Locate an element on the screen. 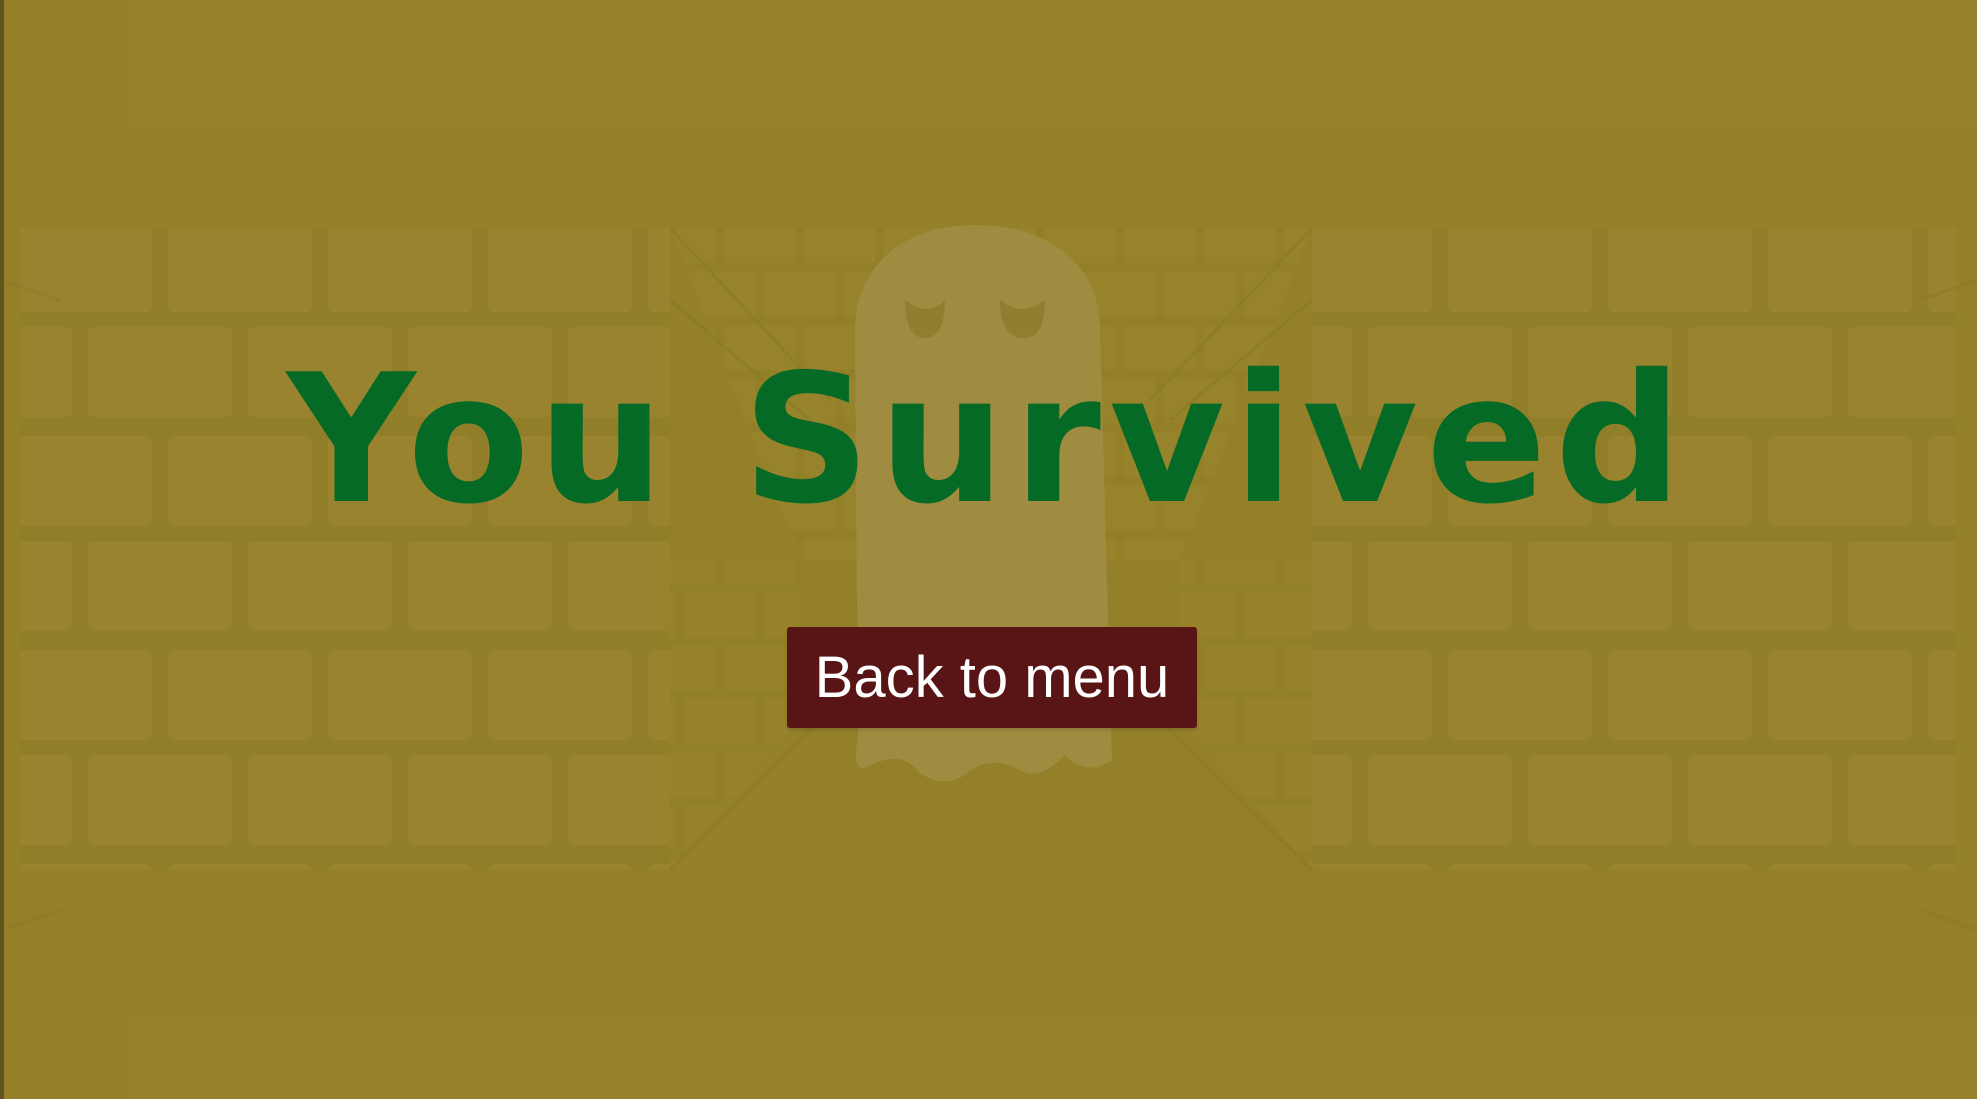 The width and height of the screenshot is (1977, 1099). back-to-menu-button: Back to menu is located at coordinates (992, 677).